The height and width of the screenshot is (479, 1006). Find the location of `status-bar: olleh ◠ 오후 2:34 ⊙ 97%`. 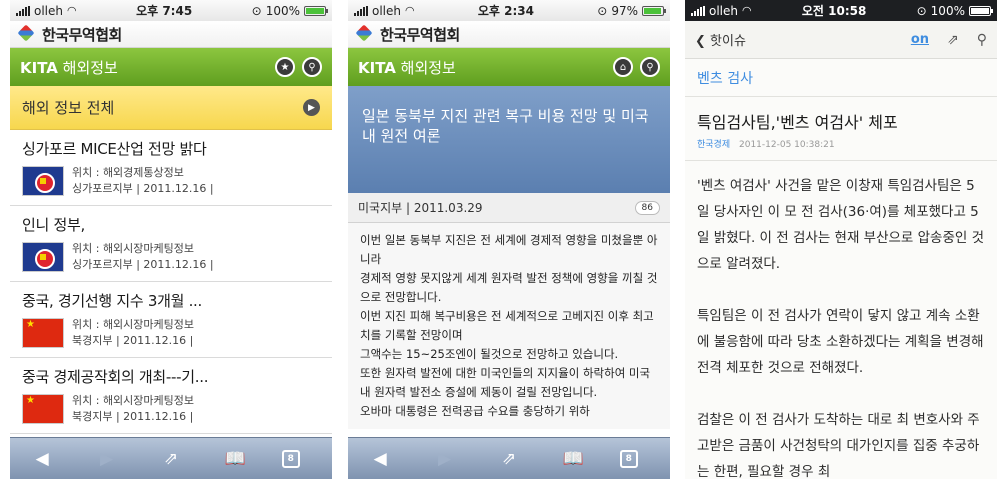

status-bar: olleh ◠ 오후 2:34 ⊙ 97% is located at coordinates (509, 10).